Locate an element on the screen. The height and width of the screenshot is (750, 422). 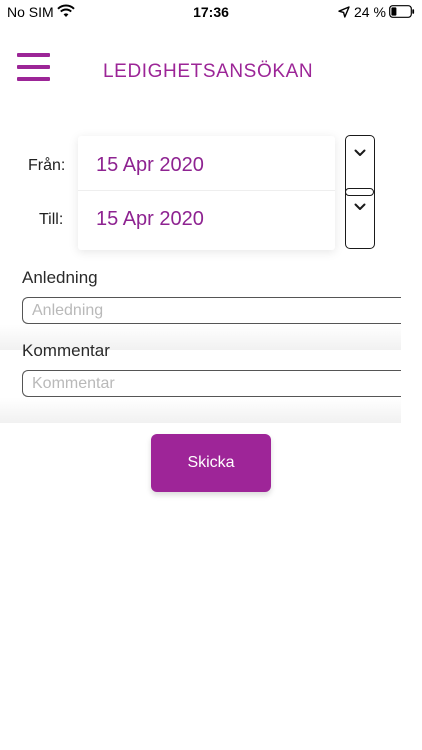
battery-percent-text: 24 % is located at coordinates (370, 12).